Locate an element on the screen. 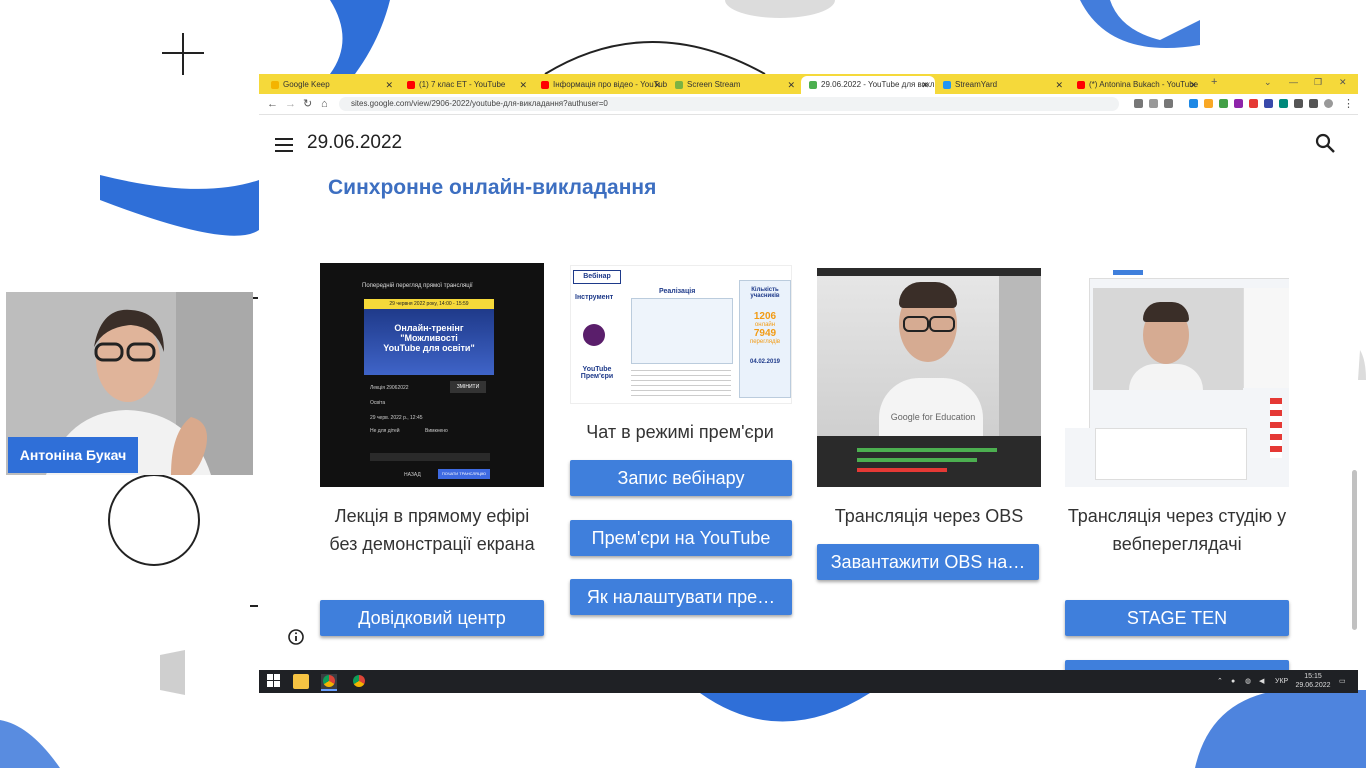 The width and height of the screenshot is (1366, 768). screenshot-mini is located at coordinates (682, 331).